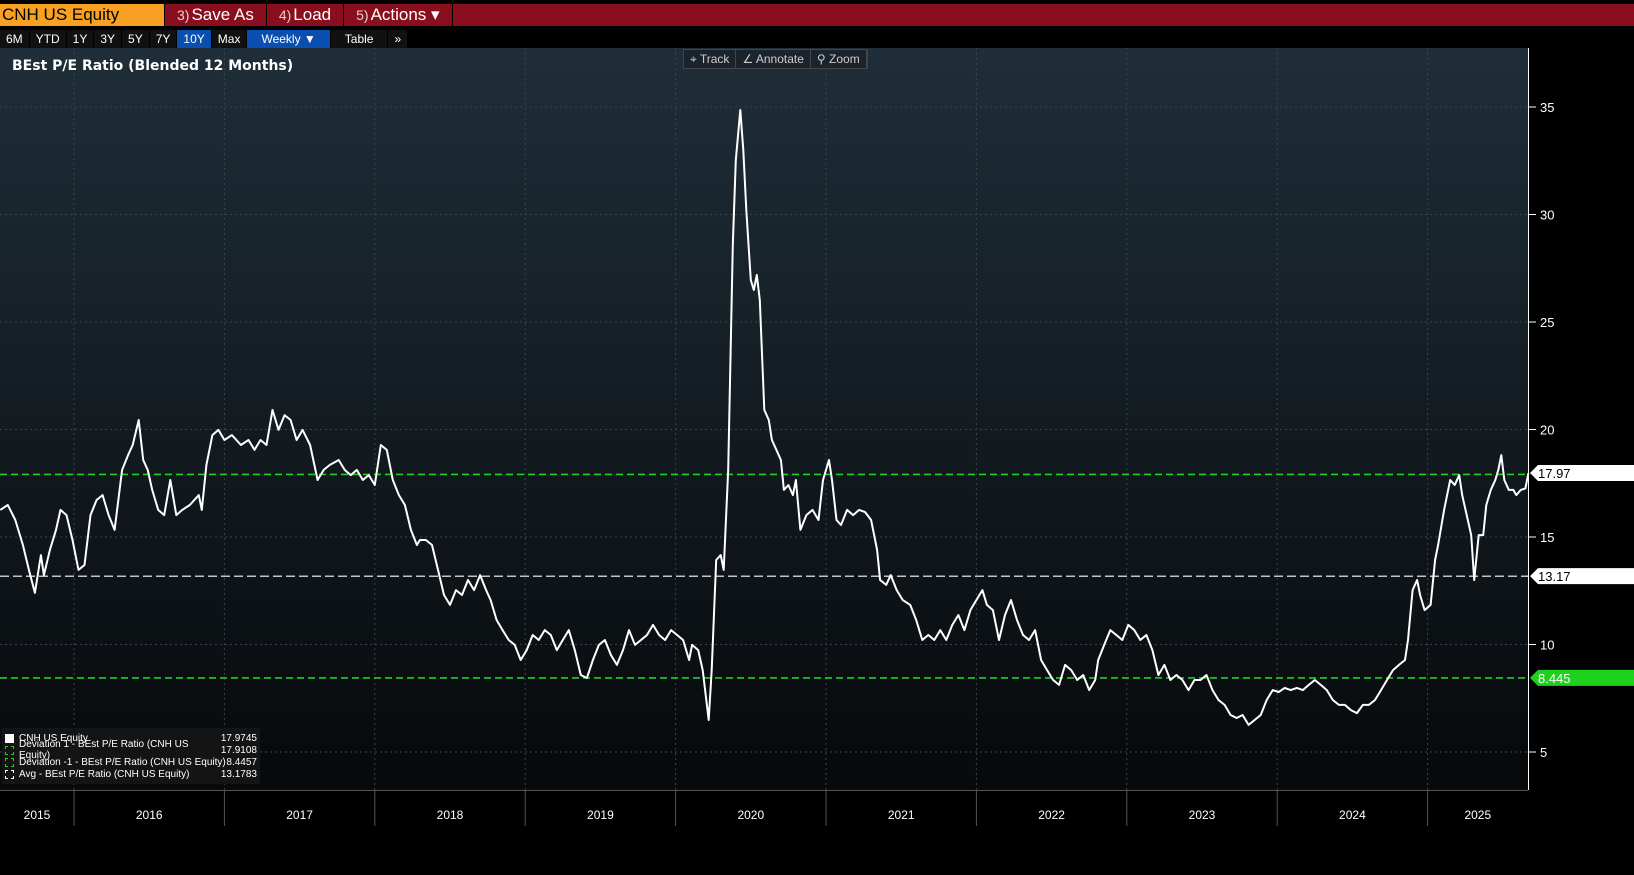  What do you see at coordinates (183, 15) in the screenshot?
I see `save-as-num: 3)` at bounding box center [183, 15].